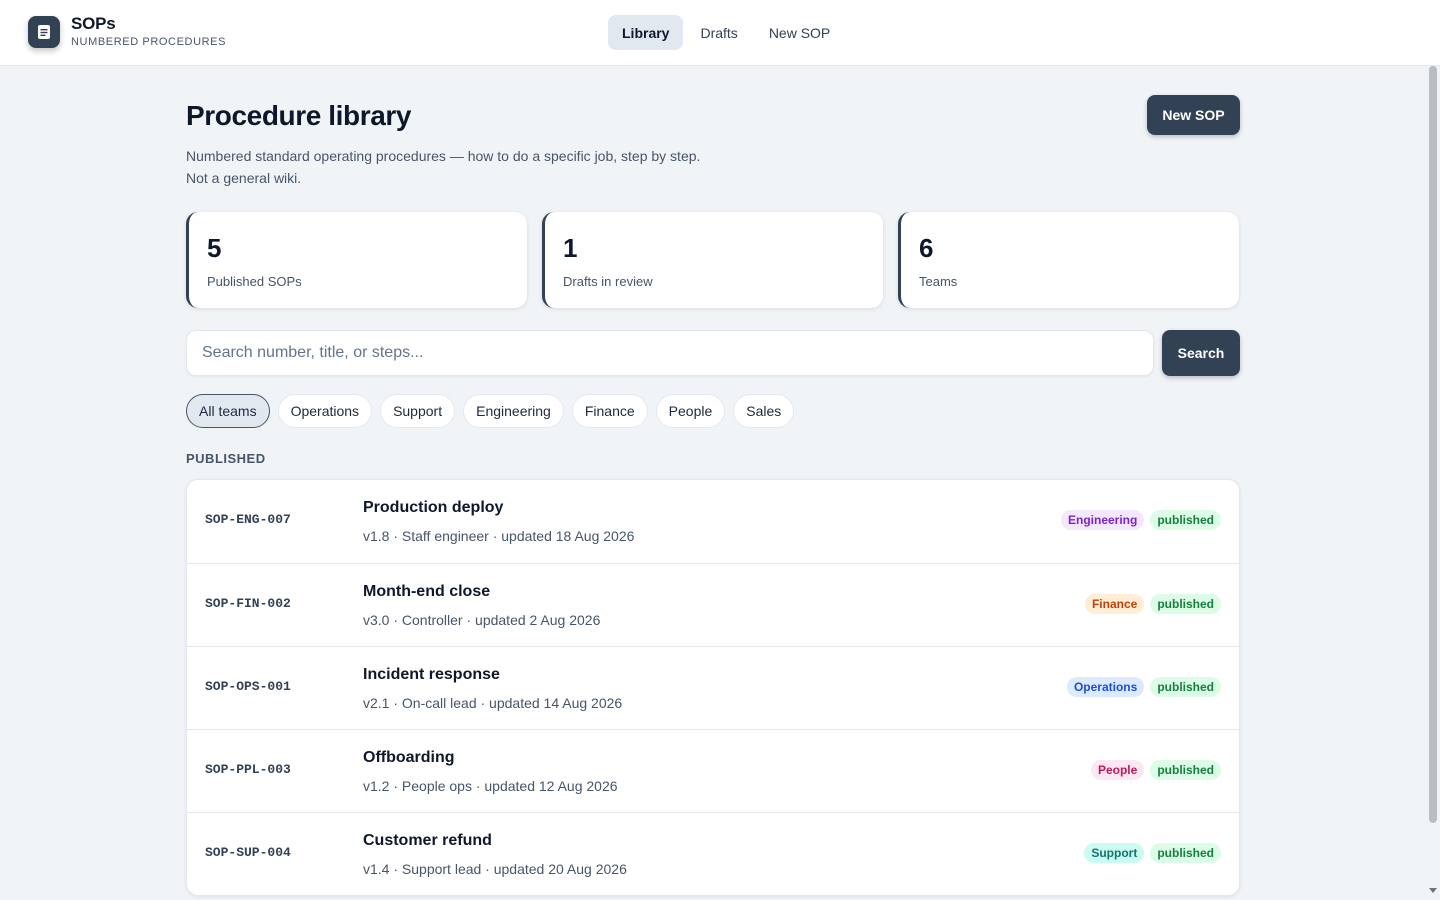  I want to click on sop-title: Production deploy, so click(433, 507).